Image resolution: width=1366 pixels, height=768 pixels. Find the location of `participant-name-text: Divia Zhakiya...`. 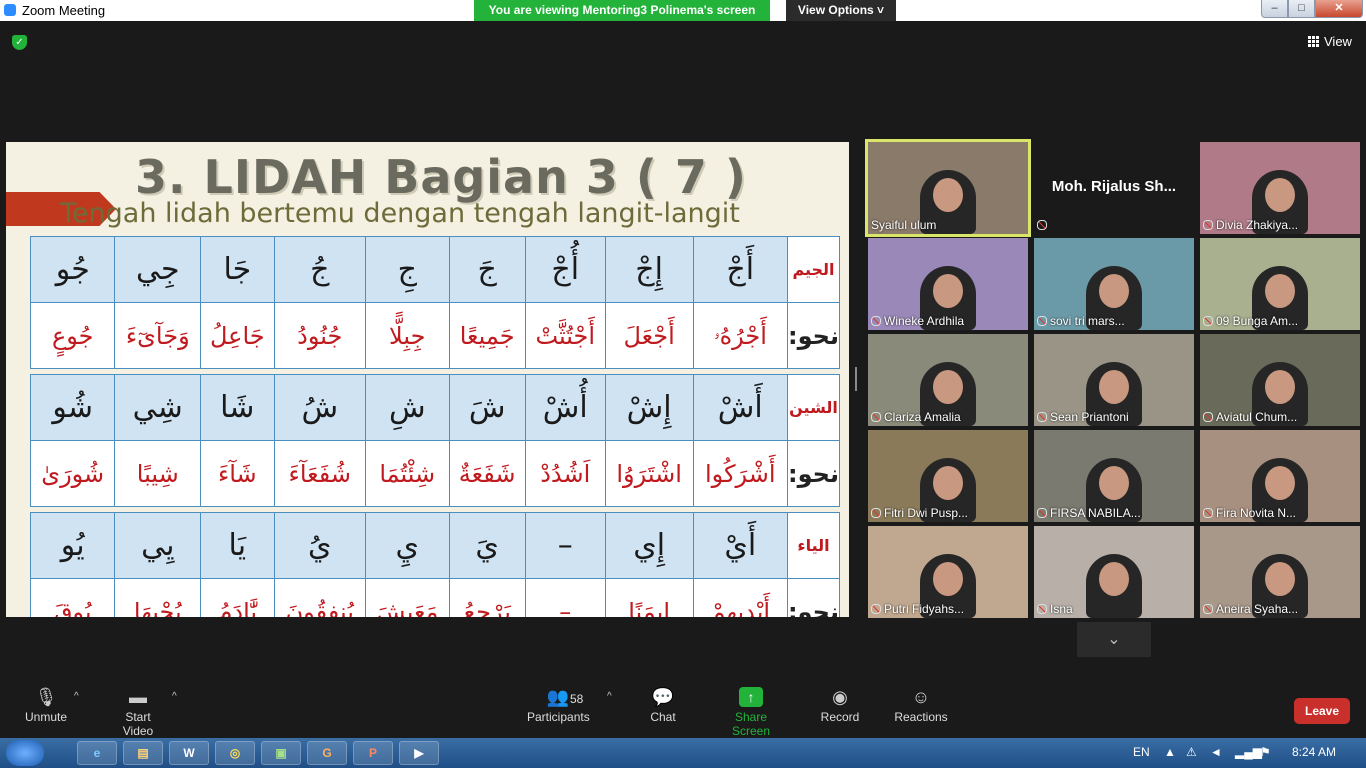

participant-name-text: Divia Zhakiya... is located at coordinates (1257, 225).